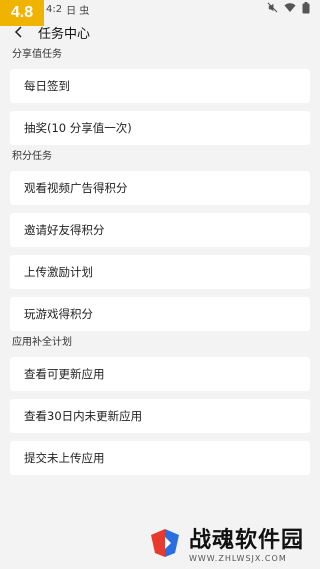  Describe the element at coordinates (160, 86) in the screenshot. I see `task-daily-checkin: 每日签到` at that location.